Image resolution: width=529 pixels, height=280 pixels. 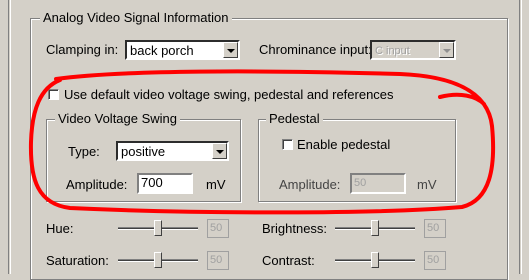 What do you see at coordinates (218, 228) in the screenshot?
I see `hue-value: 50` at bounding box center [218, 228].